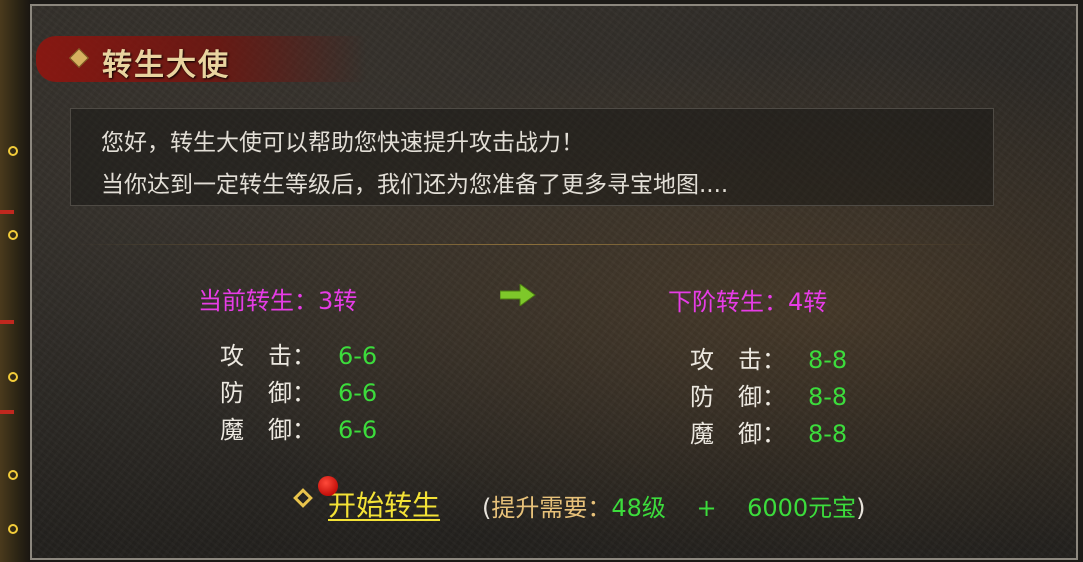 This screenshot has height=562, width=1083. What do you see at coordinates (166, 65) in the screenshot?
I see `dialog-title: 转生大使` at bounding box center [166, 65].